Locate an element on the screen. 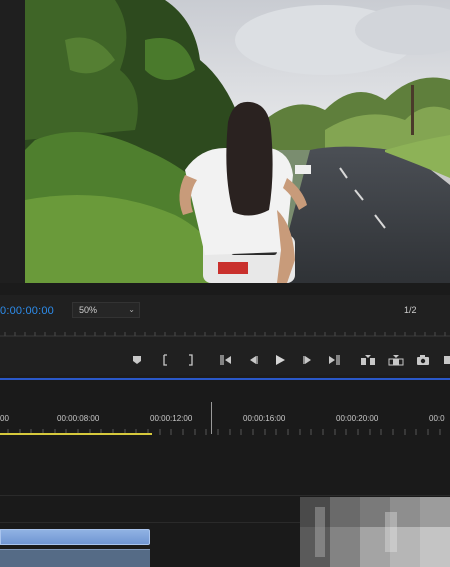 The height and width of the screenshot is (567, 450). play-icon is located at coordinates (280, 360).